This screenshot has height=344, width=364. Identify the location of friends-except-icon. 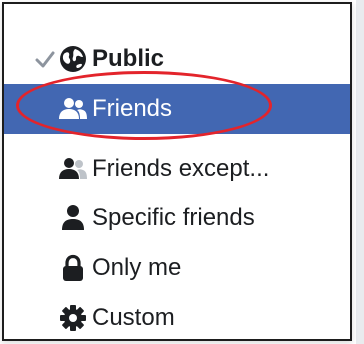
(73, 168).